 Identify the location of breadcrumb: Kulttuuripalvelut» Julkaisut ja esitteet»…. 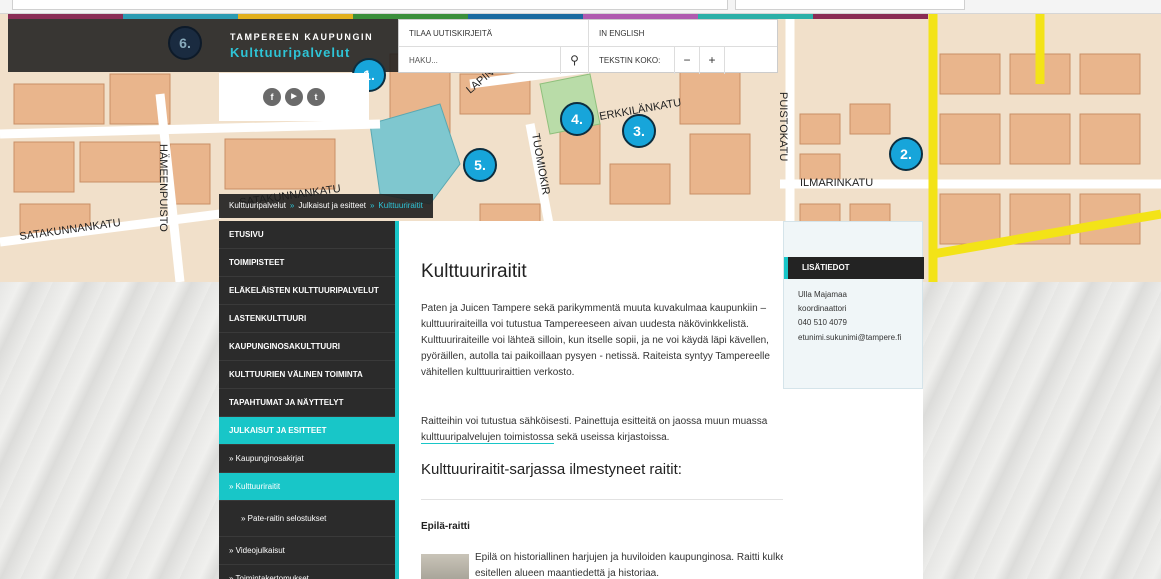
(326, 206).